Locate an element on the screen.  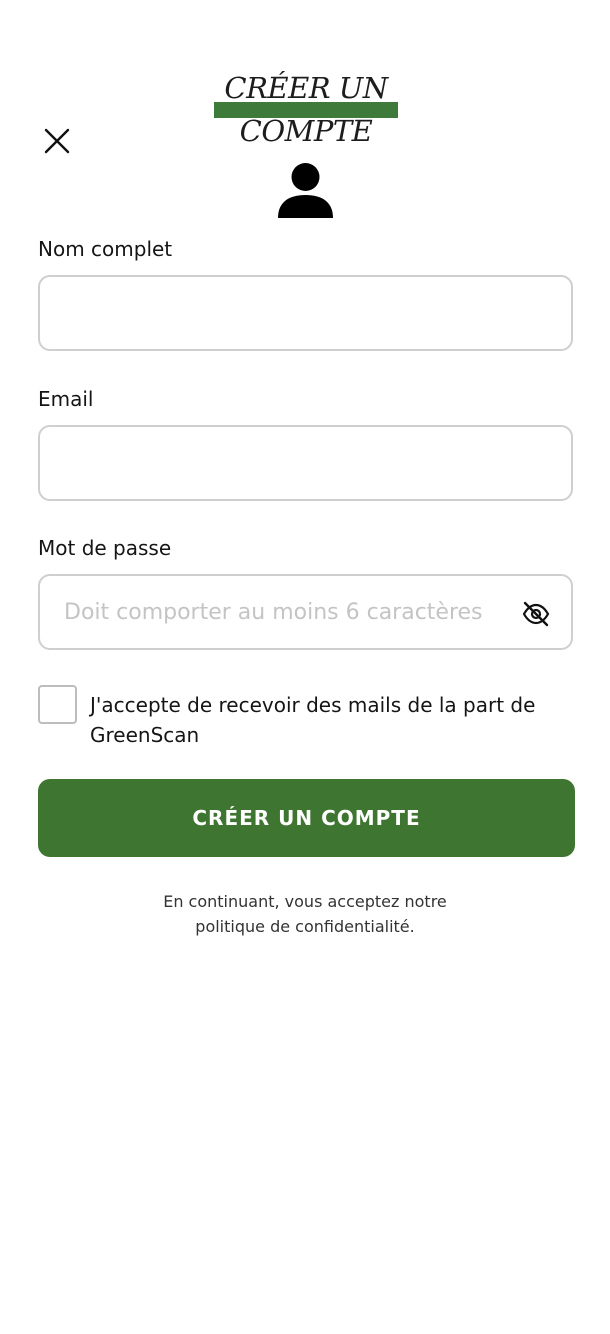
newsletter-checkbox is located at coordinates (57, 704).